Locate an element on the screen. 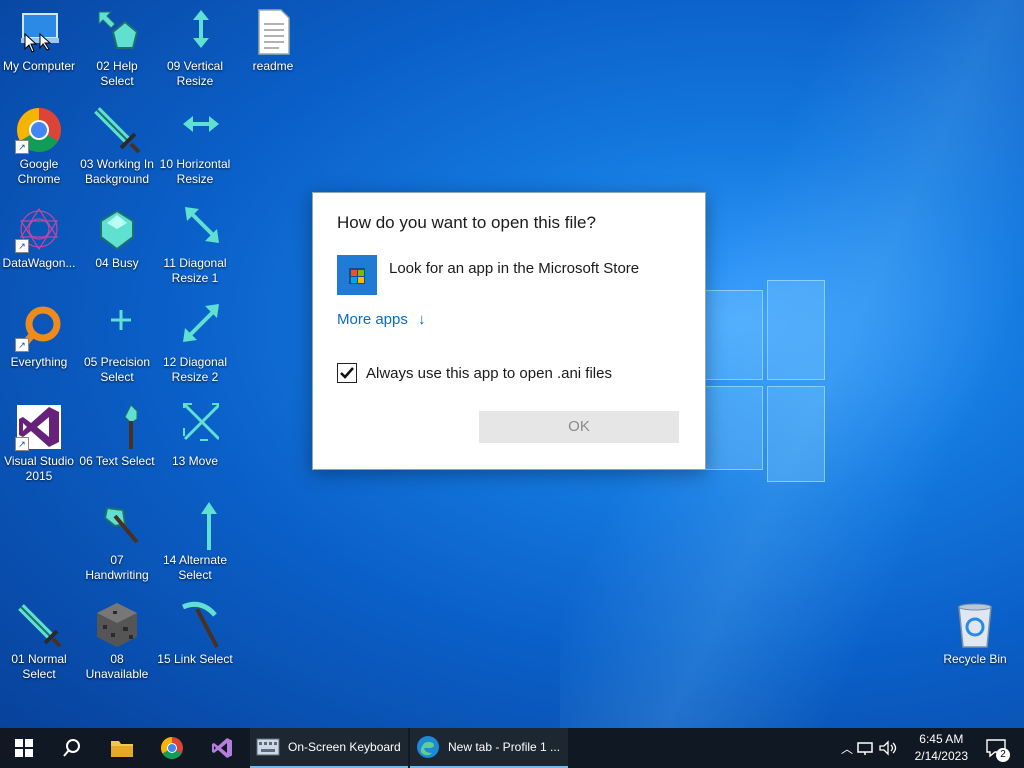  desktop-icon-handwriting: 07 Handwriting is located at coordinates (117, 542).